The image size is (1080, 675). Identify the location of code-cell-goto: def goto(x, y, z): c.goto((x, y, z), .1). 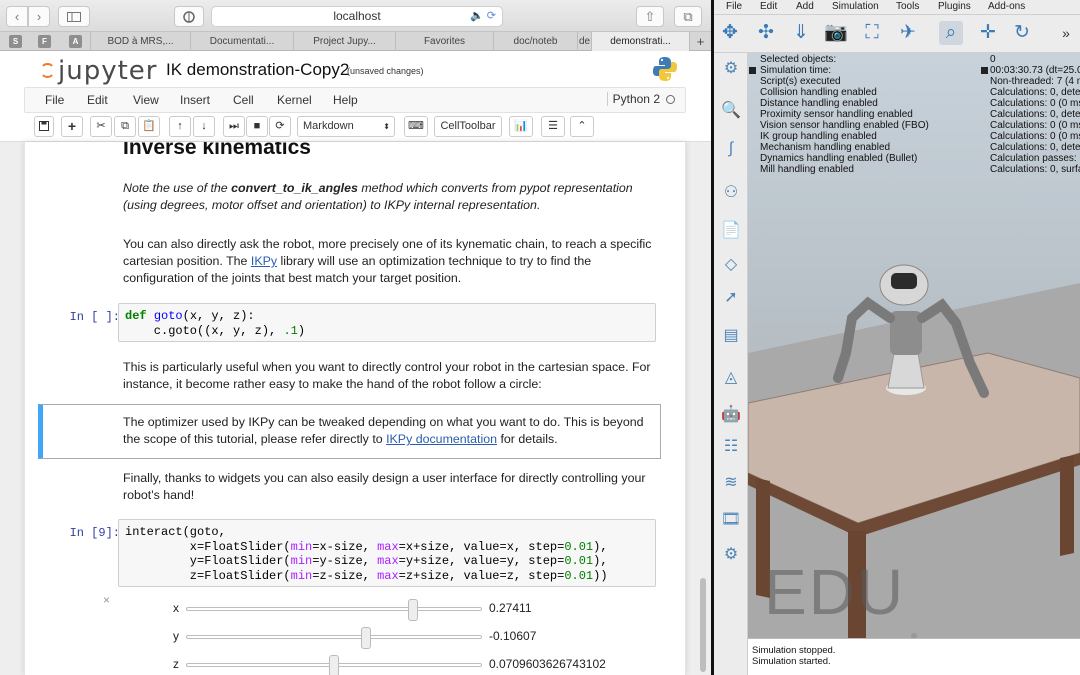
(387, 322).